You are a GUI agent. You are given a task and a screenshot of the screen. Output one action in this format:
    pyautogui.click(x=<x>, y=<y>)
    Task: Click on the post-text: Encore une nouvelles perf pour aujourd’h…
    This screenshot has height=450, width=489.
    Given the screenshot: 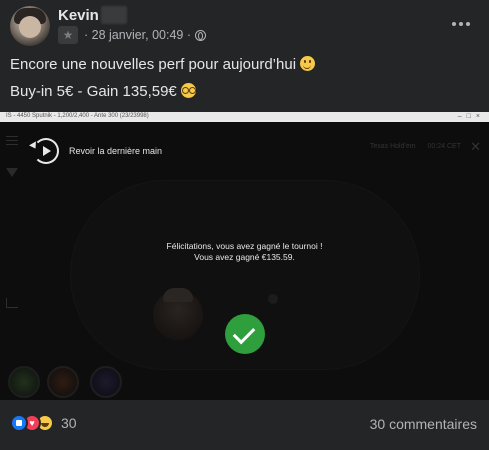 What is the action you would take?
    pyautogui.click(x=153, y=64)
    